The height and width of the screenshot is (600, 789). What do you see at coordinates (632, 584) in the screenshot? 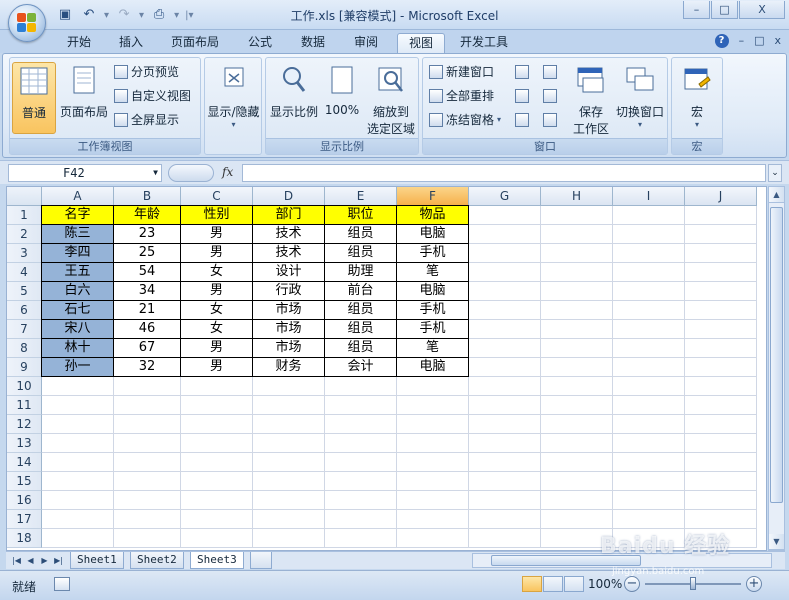
I see `zoom-out-icon: −` at bounding box center [632, 584].